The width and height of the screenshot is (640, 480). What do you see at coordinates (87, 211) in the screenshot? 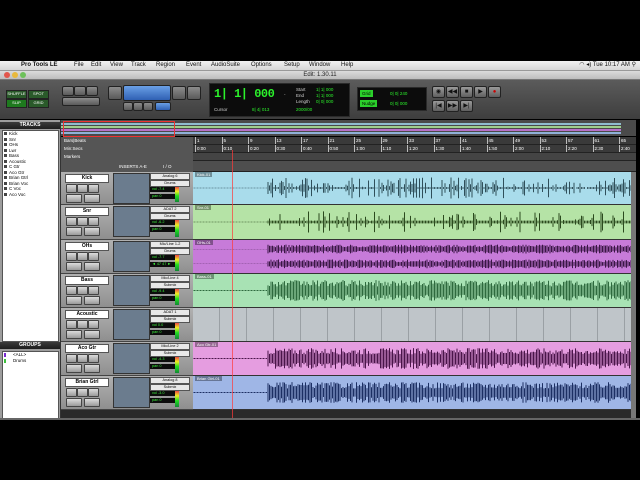
I see `track-name: Snr` at bounding box center [87, 211].